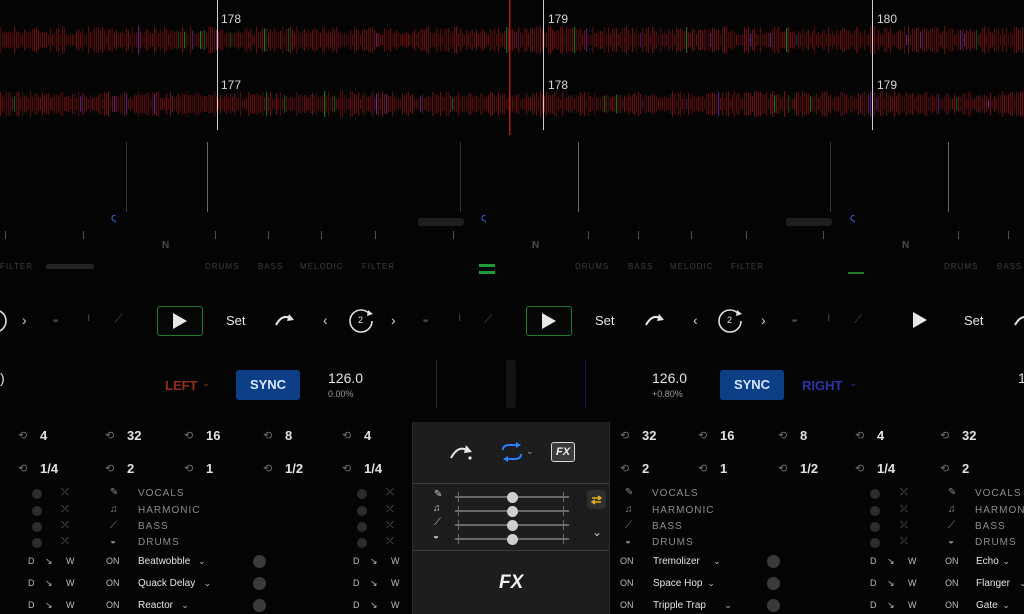 This screenshot has height=614, width=1024. Describe the element at coordinates (679, 605) in the screenshot. I see `fx-selector: Tripple Trap` at that location.